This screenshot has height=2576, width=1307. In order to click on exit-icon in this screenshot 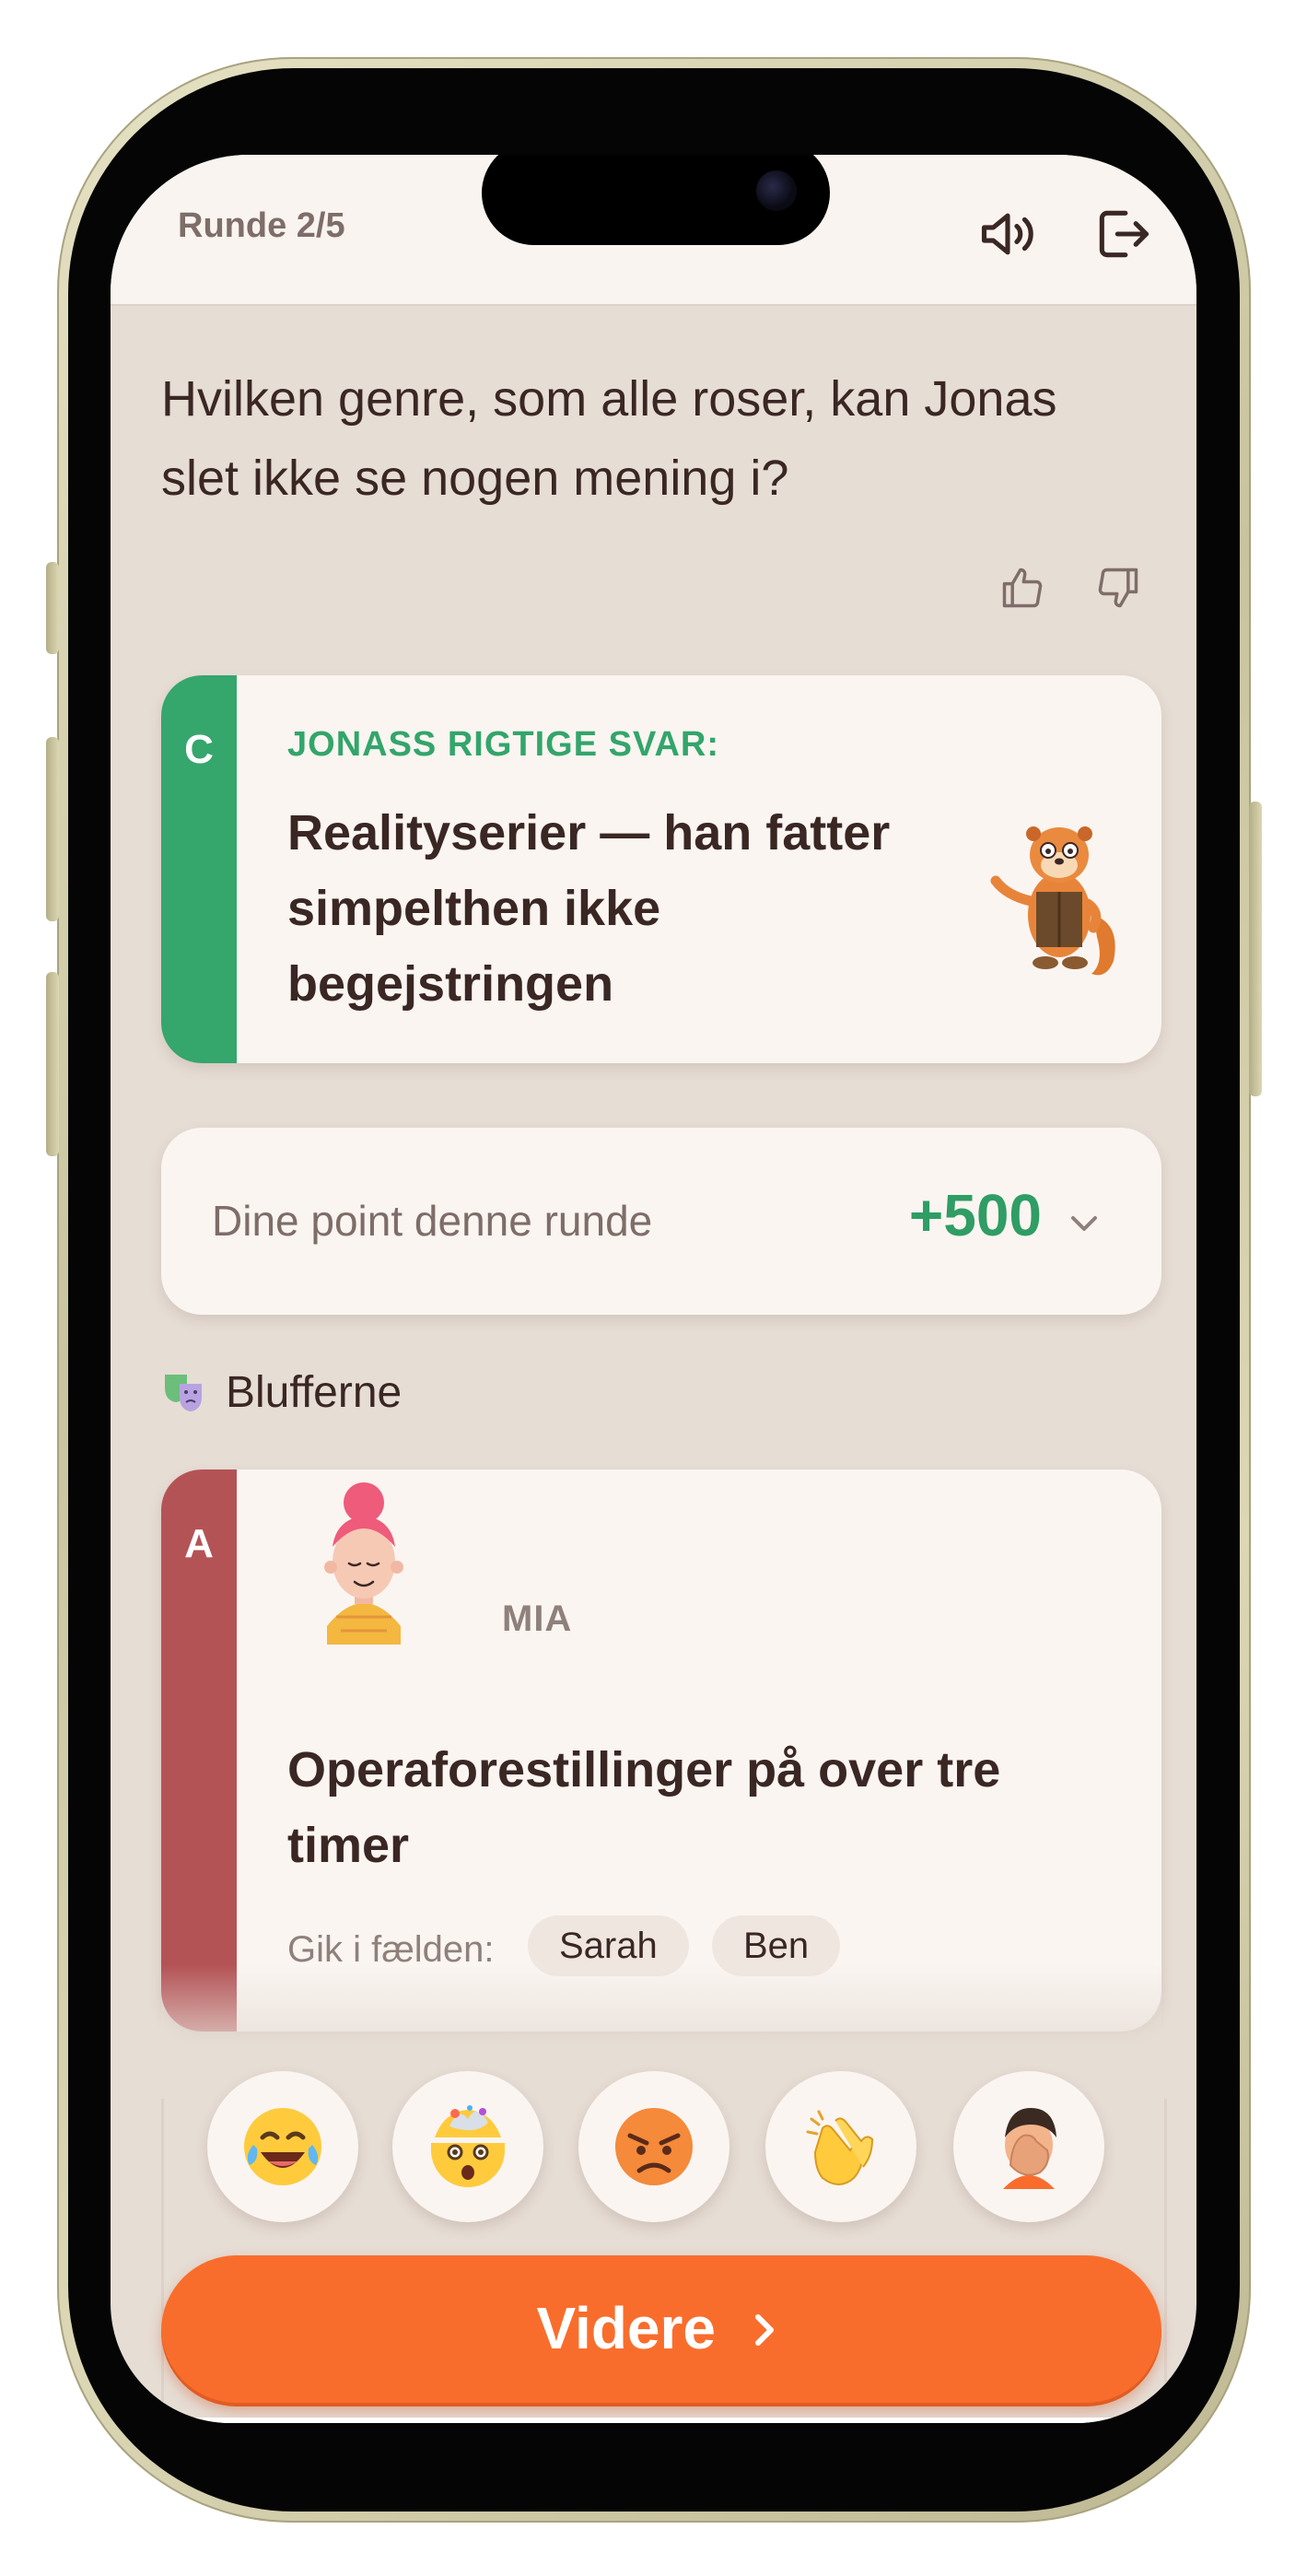, I will do `click(1124, 234)`.